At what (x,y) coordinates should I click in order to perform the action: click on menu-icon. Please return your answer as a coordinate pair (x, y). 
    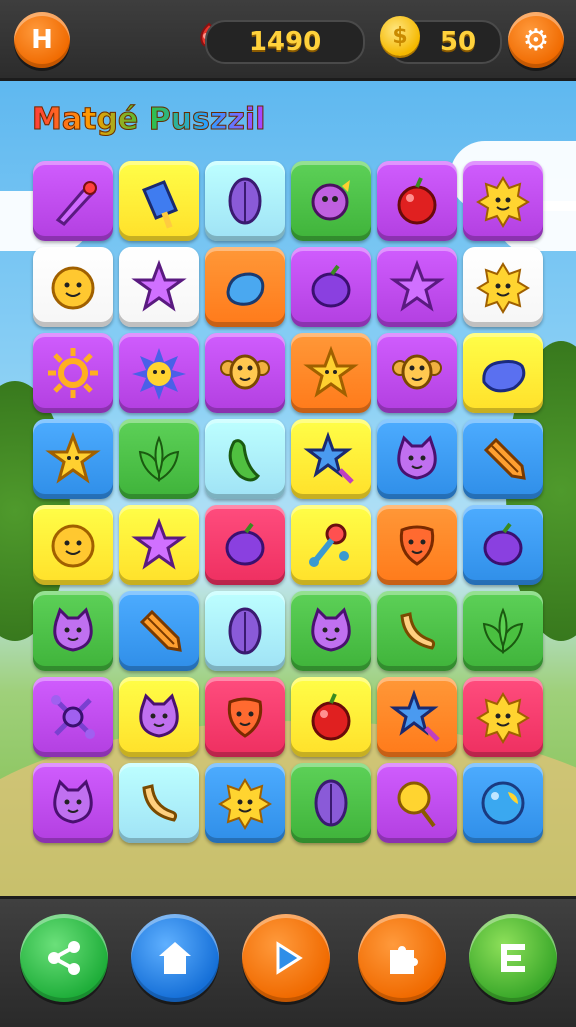
    Looking at the image, I should click on (513, 958).